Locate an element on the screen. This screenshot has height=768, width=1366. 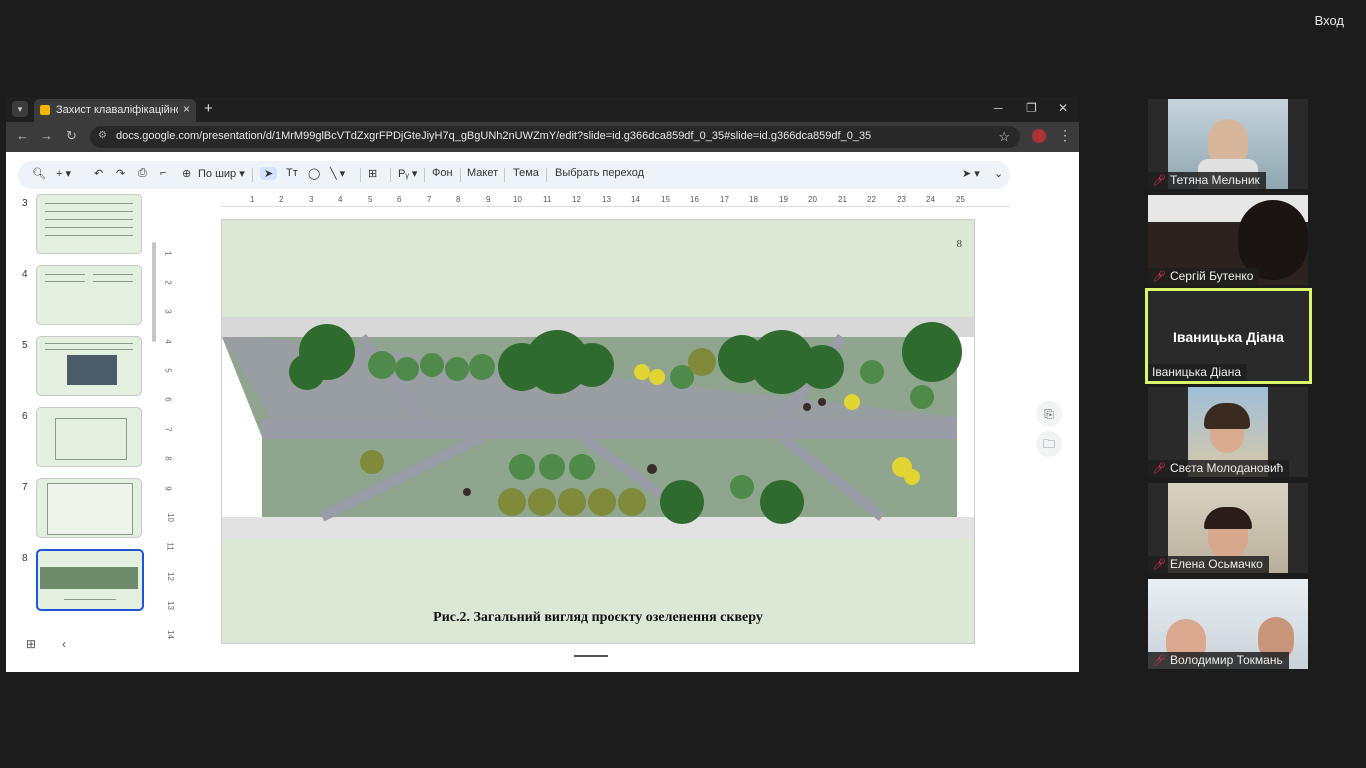
participant-name-tag: 🎤︎ Володимир Токмань is located at coordinates (1218, 660).